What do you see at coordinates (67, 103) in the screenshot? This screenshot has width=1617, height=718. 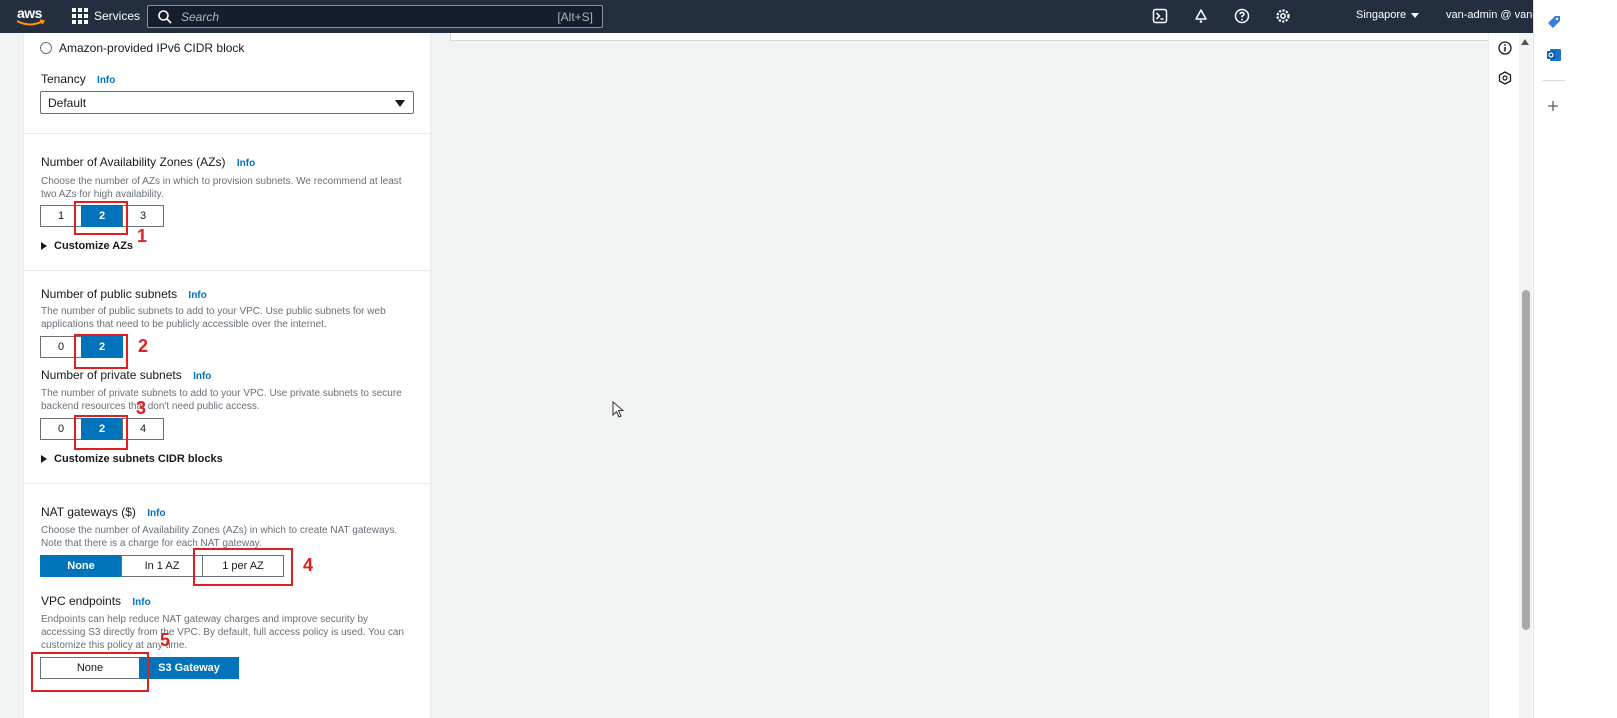 I see `select-value: Default` at bounding box center [67, 103].